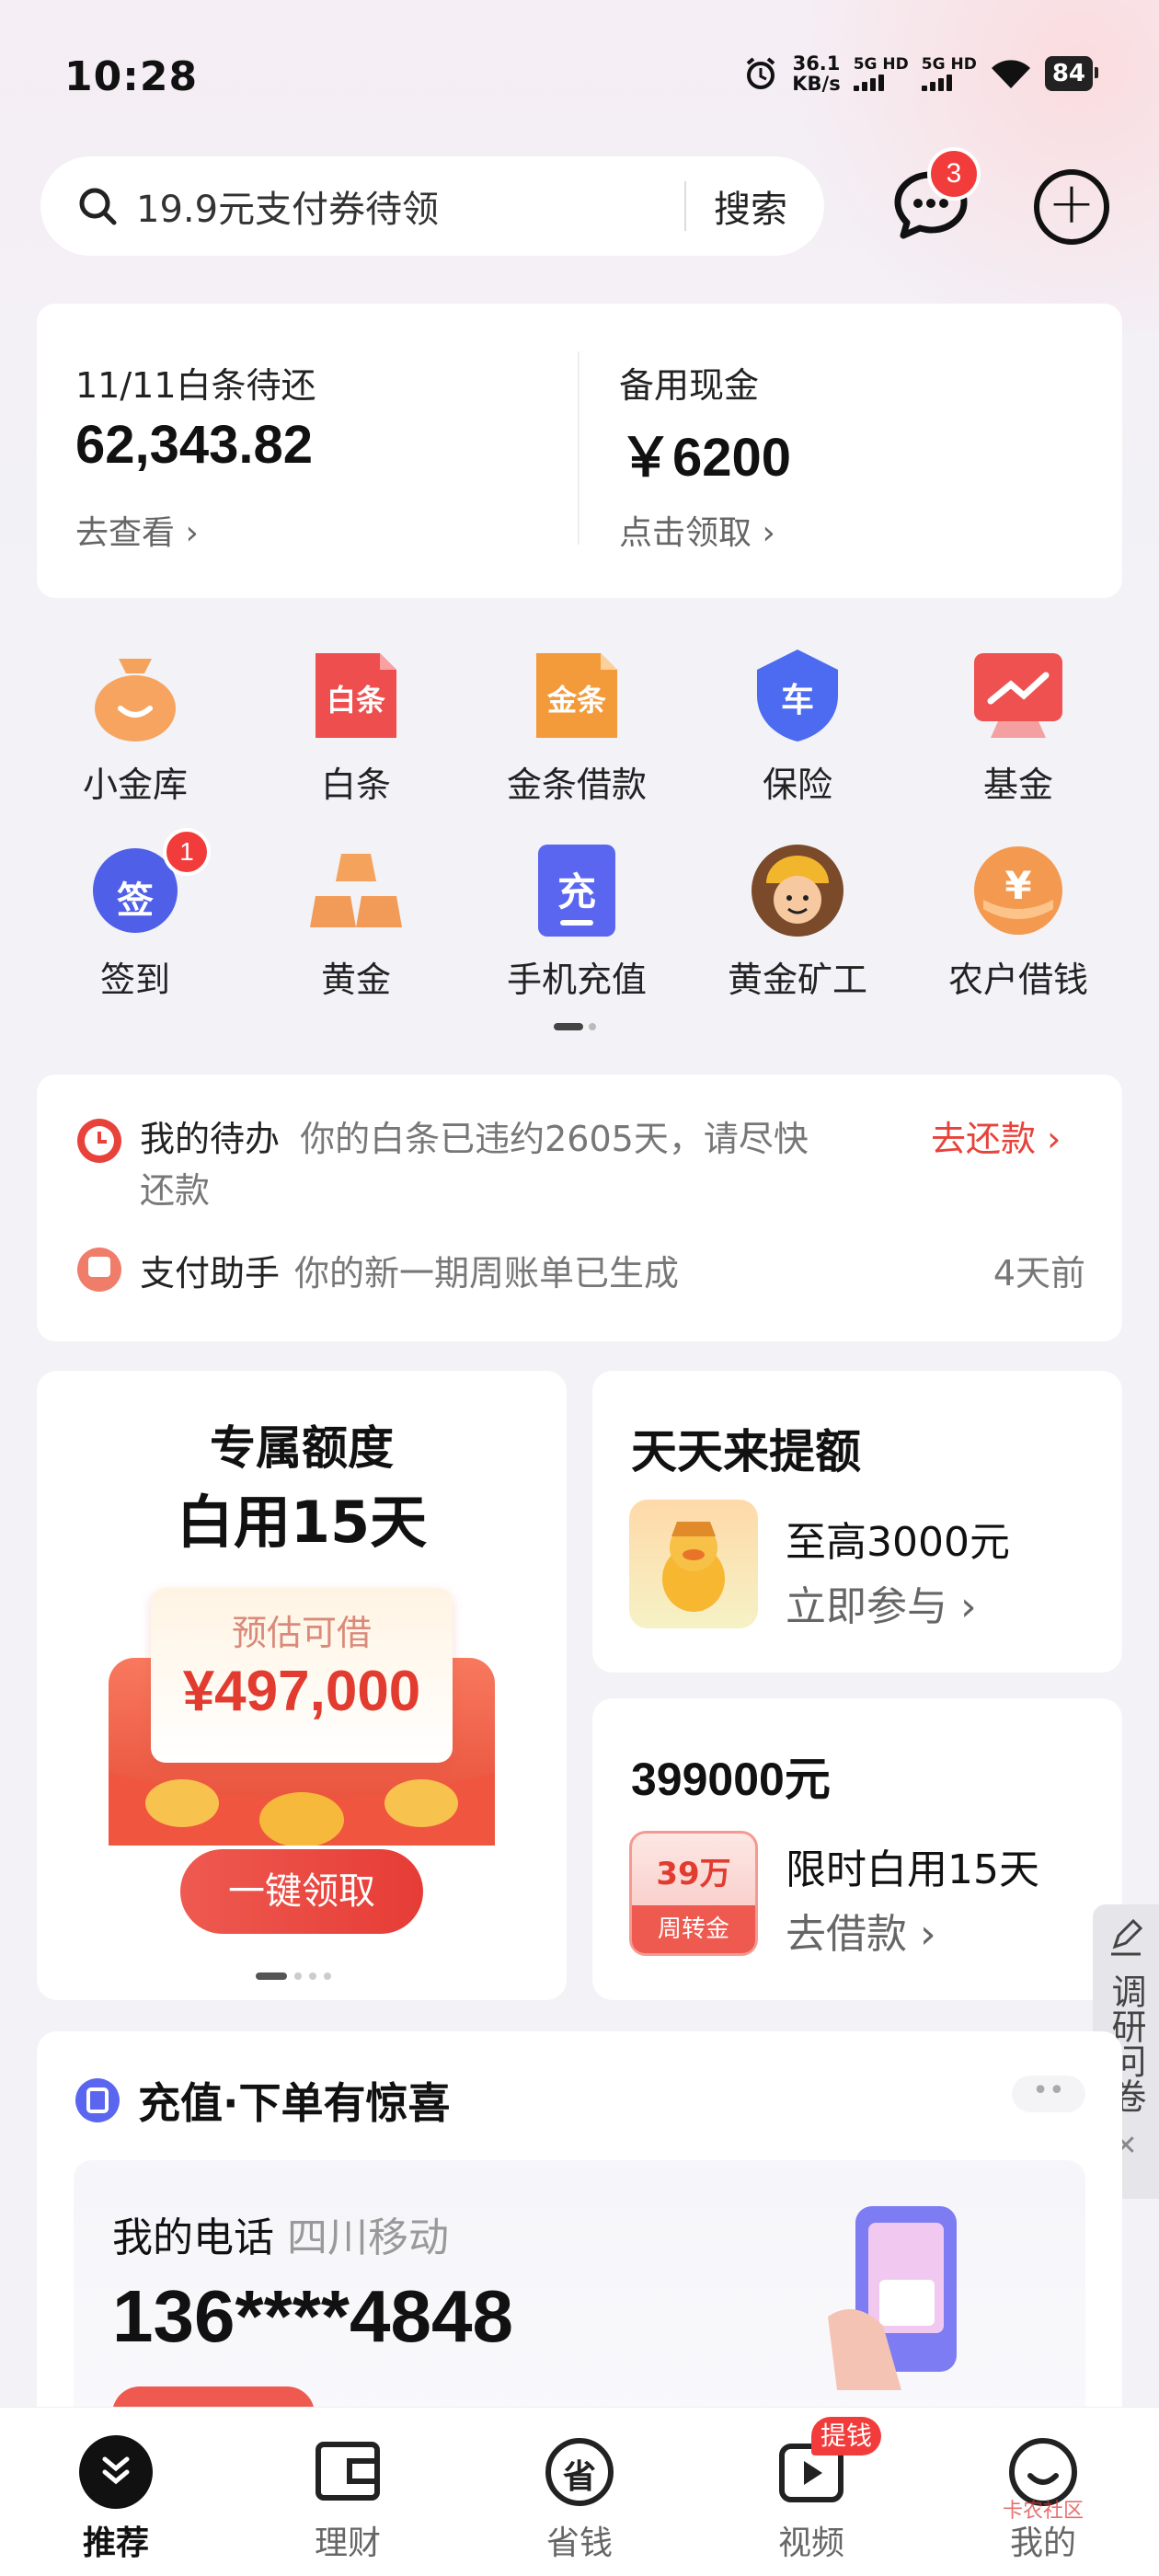 This screenshot has width=1159, height=2576. Describe the element at coordinates (1048, 2094) in the screenshot. I see `more-dots-icon: ••` at that location.